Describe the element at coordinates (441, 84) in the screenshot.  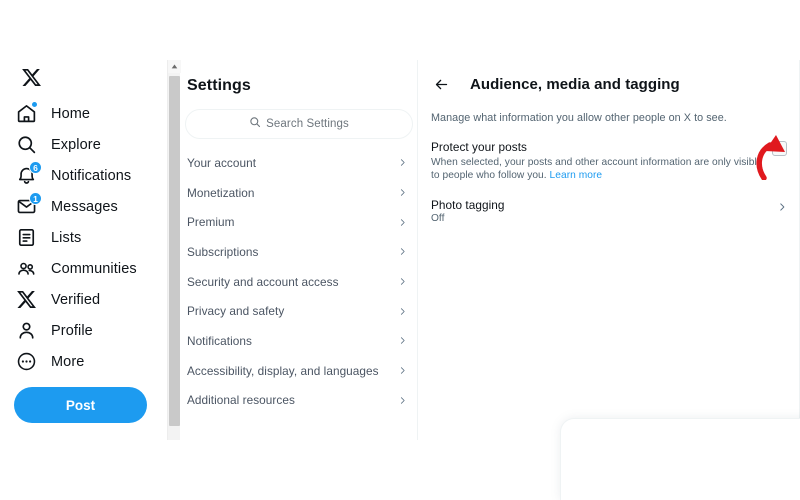
I see `arrow-left-icon` at that location.